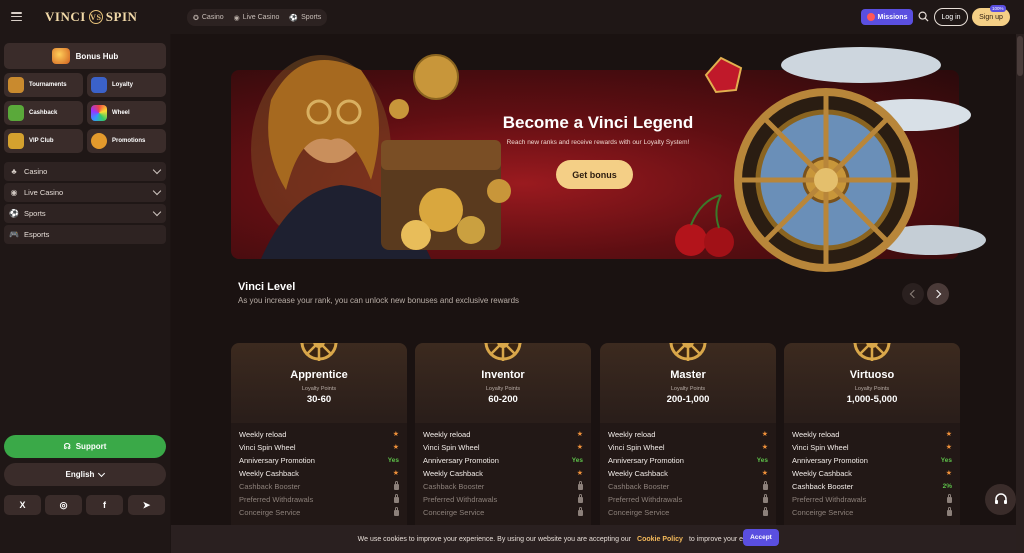  I want to click on tile-loyalty: Loyalty, so click(126, 85).